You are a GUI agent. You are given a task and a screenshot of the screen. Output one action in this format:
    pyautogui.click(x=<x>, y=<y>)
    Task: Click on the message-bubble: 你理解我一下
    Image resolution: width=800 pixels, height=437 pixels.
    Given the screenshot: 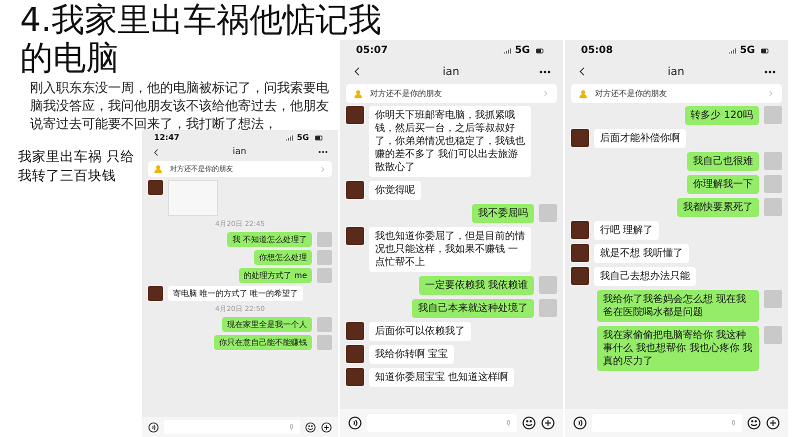 What is the action you would take?
    pyautogui.click(x=723, y=184)
    